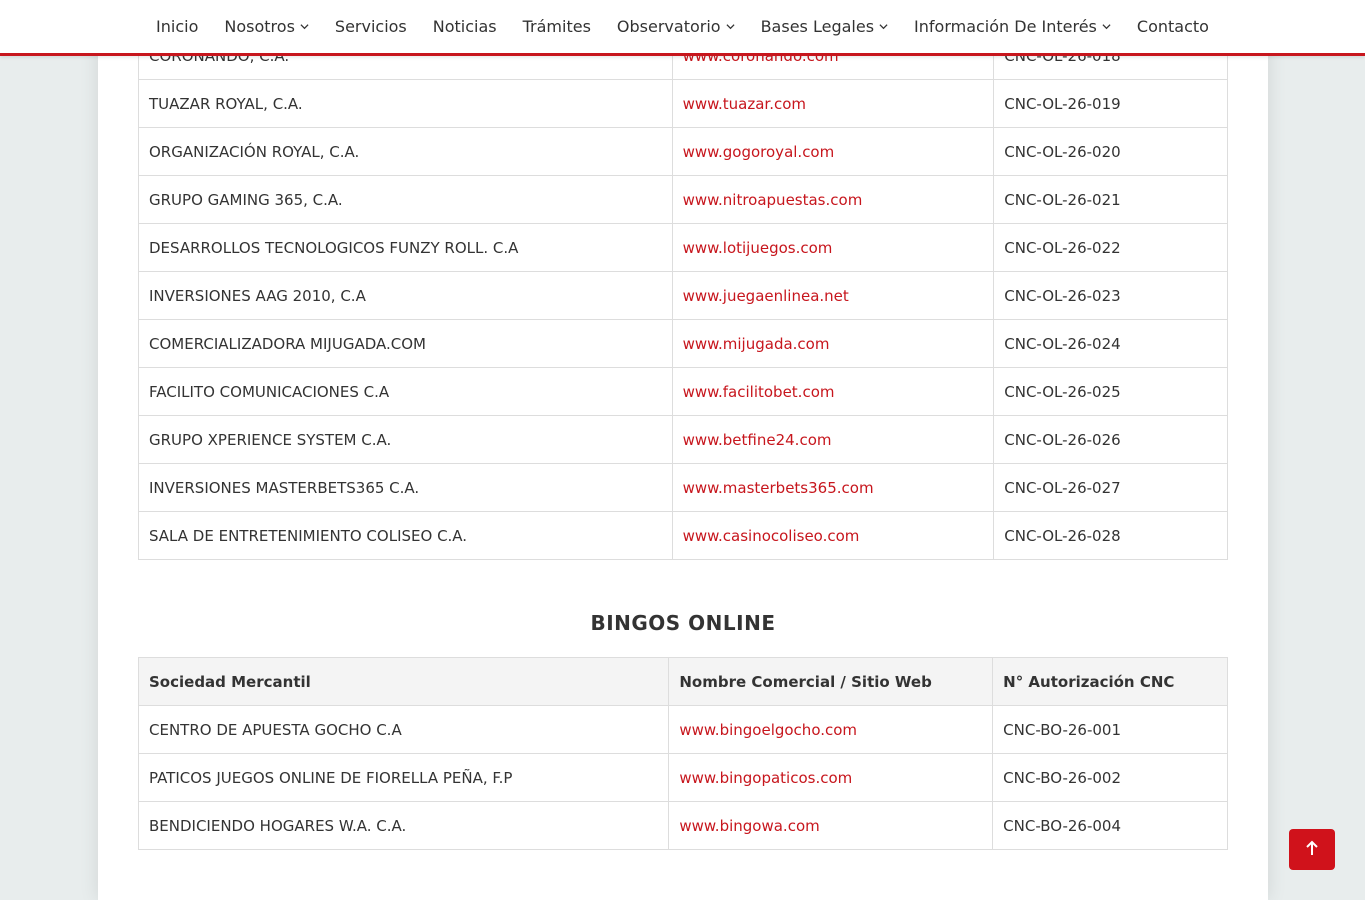 Image resolution: width=1365 pixels, height=900 pixels. I want to click on site-cell: www.mijugada.com, so click(833, 343).